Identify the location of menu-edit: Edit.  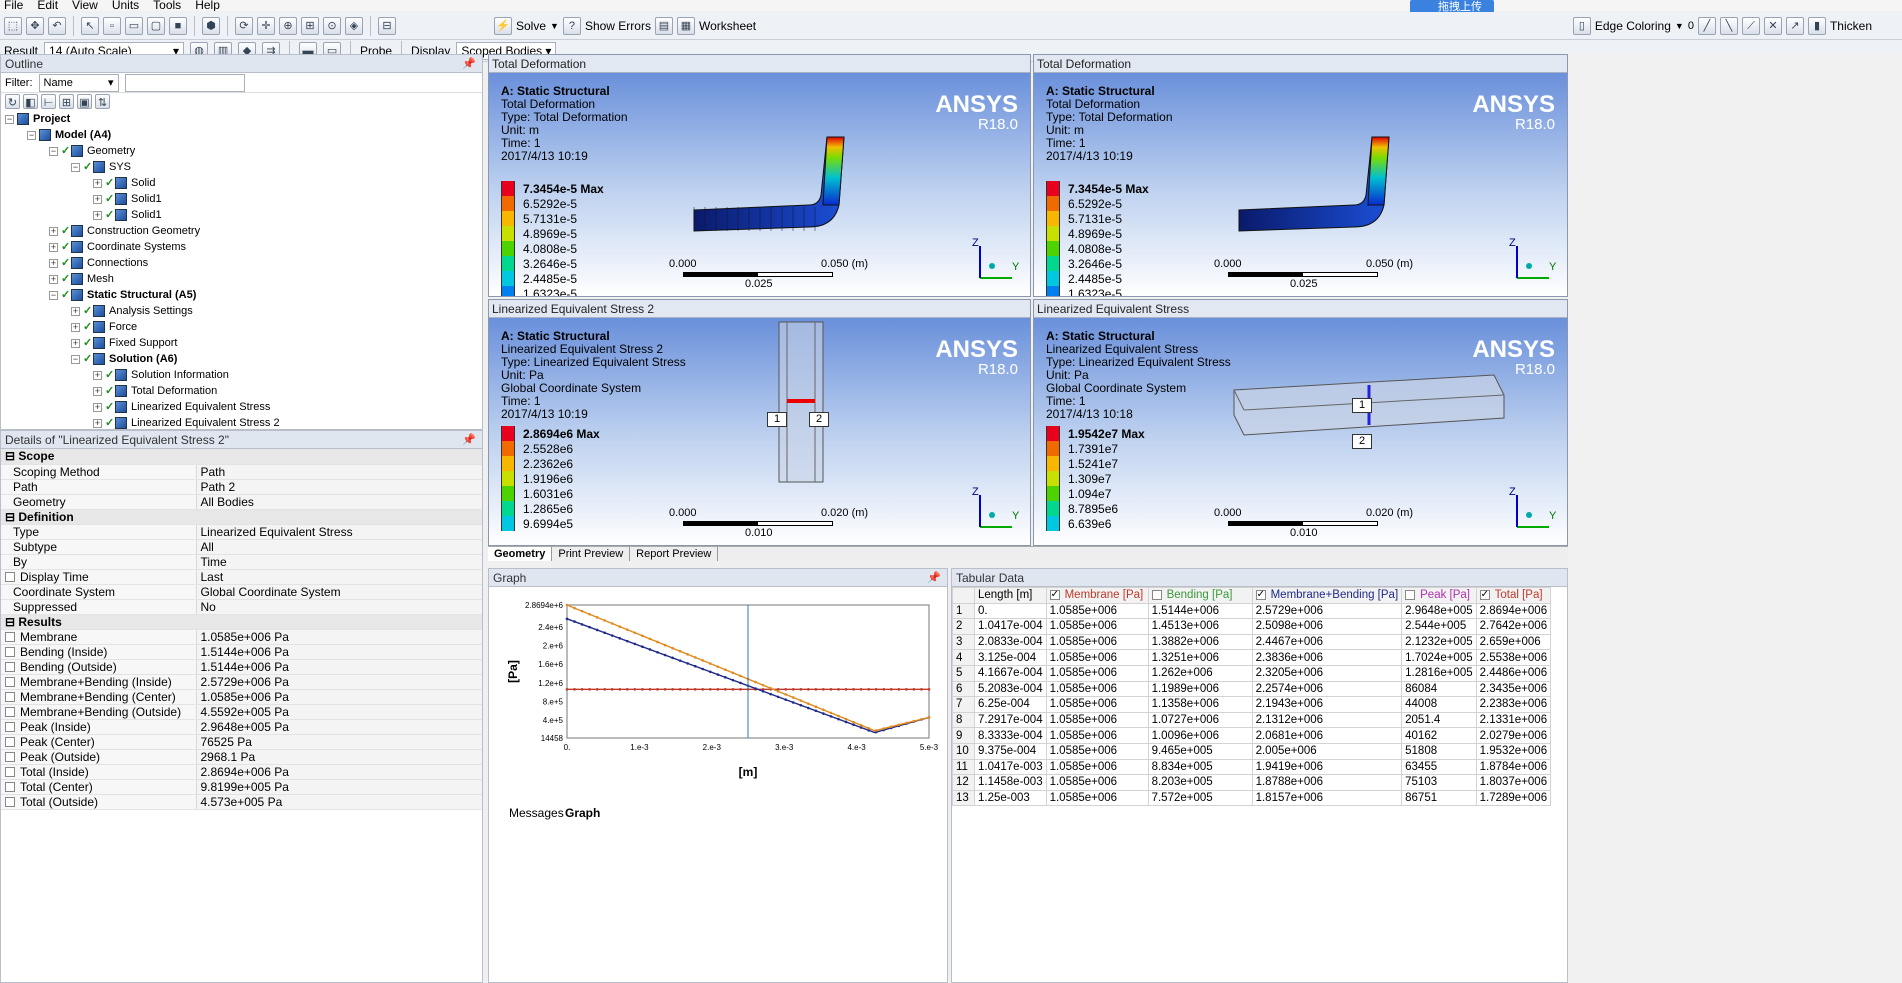
(47, 5).